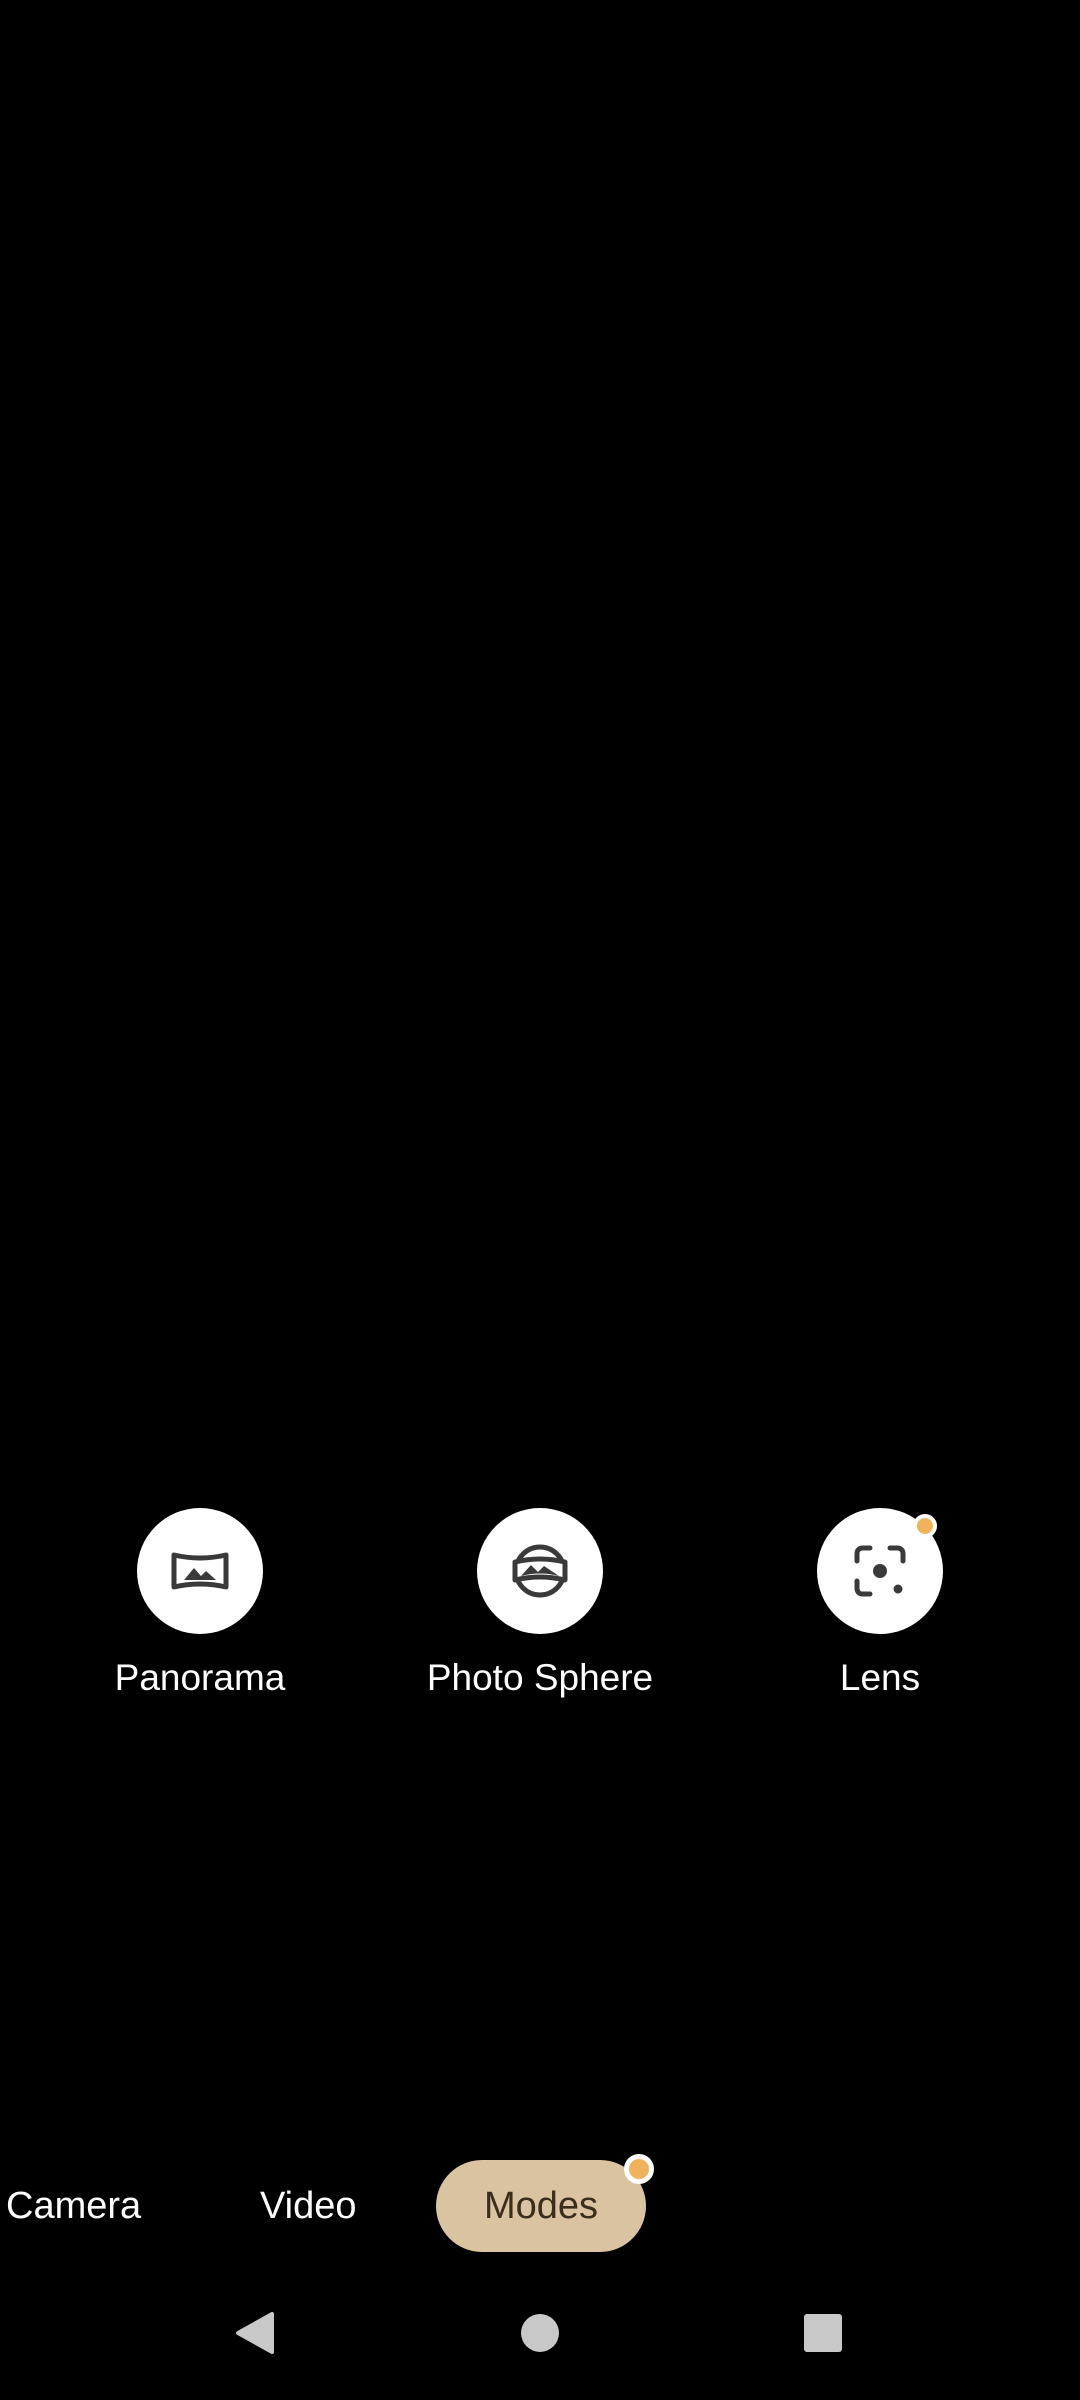 The height and width of the screenshot is (2400, 1080). I want to click on lens-icon, so click(880, 1571).